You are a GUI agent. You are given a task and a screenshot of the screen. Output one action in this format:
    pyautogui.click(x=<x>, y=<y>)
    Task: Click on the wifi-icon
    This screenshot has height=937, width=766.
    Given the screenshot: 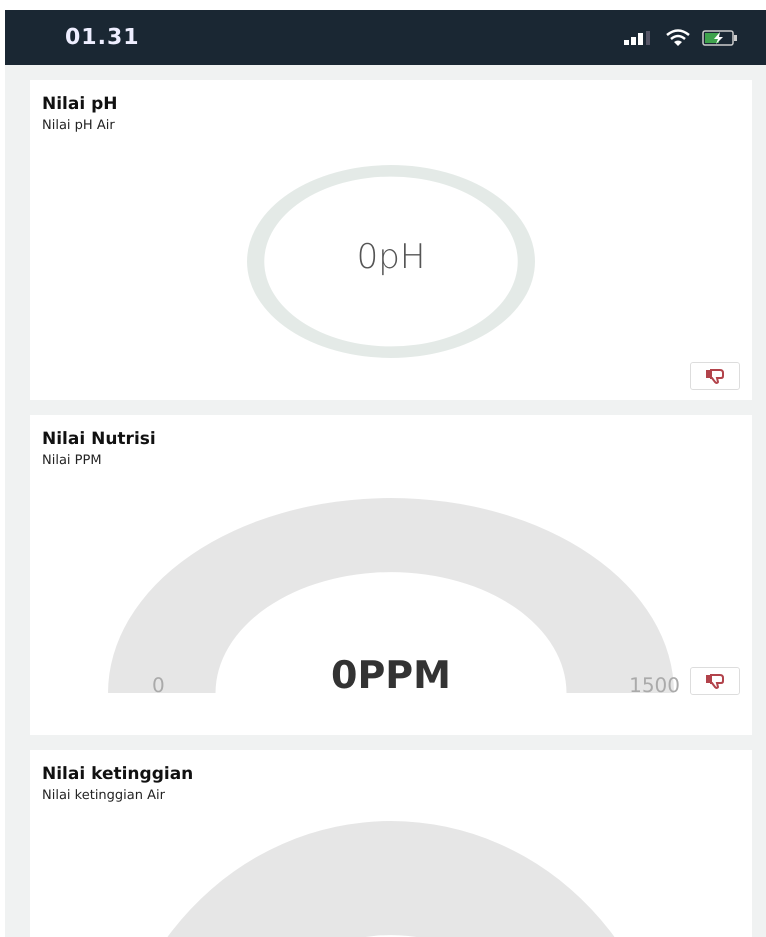 What is the action you would take?
    pyautogui.click(x=678, y=37)
    